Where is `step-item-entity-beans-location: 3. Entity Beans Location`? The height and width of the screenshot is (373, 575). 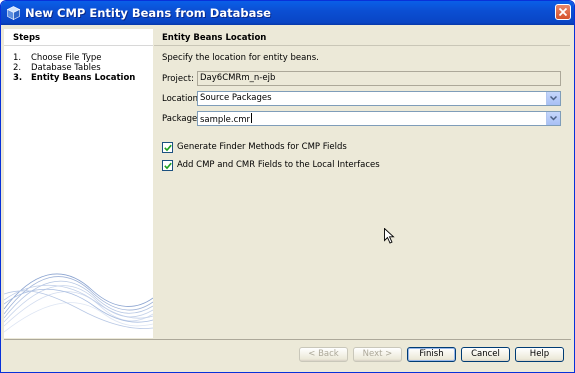
step-item-entity-beans-location: 3. Entity Beans Location is located at coordinates (74, 78).